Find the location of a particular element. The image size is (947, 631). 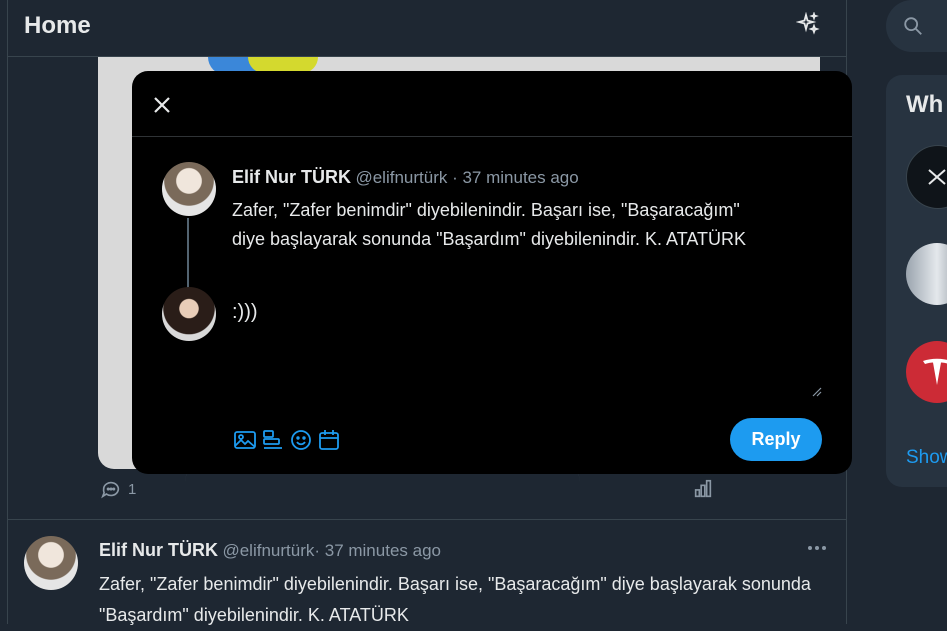

right-sidebar: Wh Show is located at coordinates (916, 312).